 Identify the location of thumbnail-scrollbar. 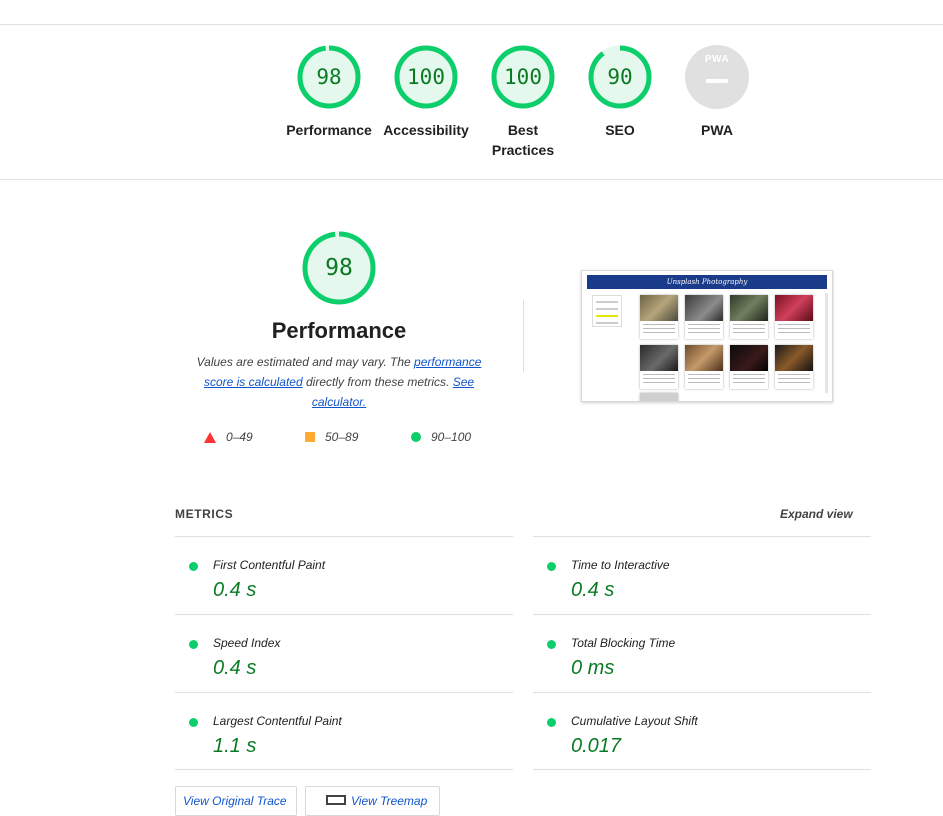
(826, 343).